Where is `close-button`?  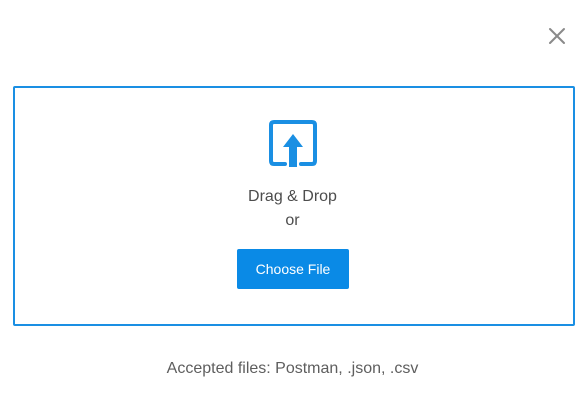 close-button is located at coordinates (557, 36).